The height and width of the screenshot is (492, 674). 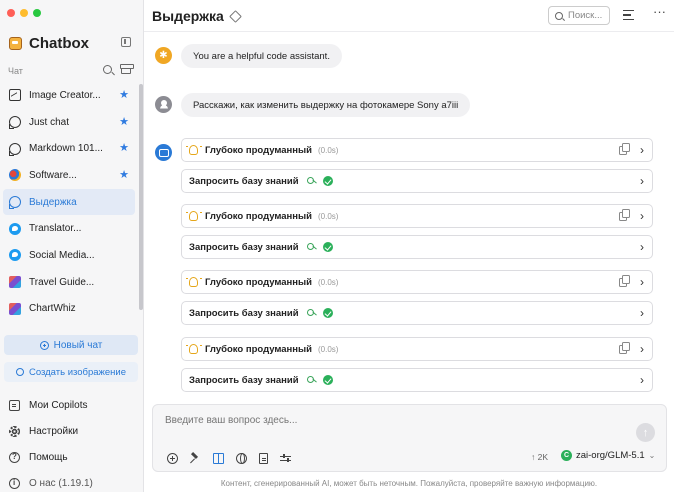 I want to click on chat-item-image-creator: Image Creator... ★, so click(x=69, y=95).